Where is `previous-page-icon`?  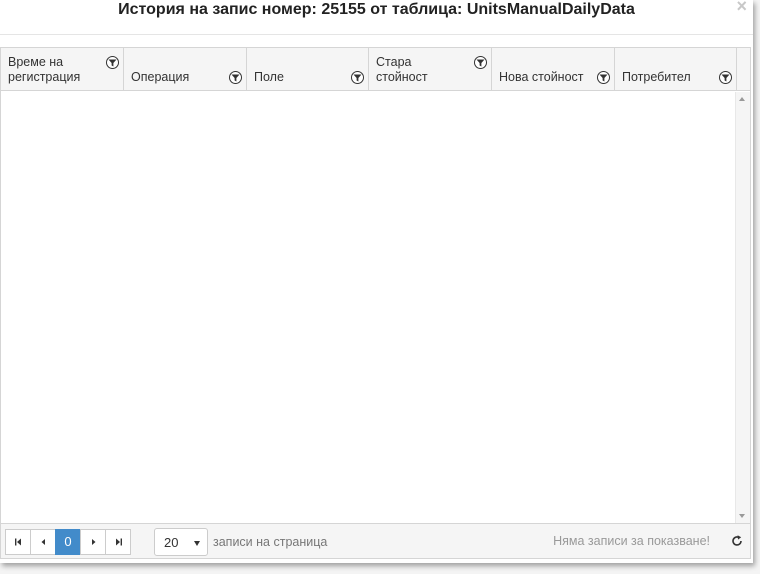 previous-page-icon is located at coordinates (43, 542).